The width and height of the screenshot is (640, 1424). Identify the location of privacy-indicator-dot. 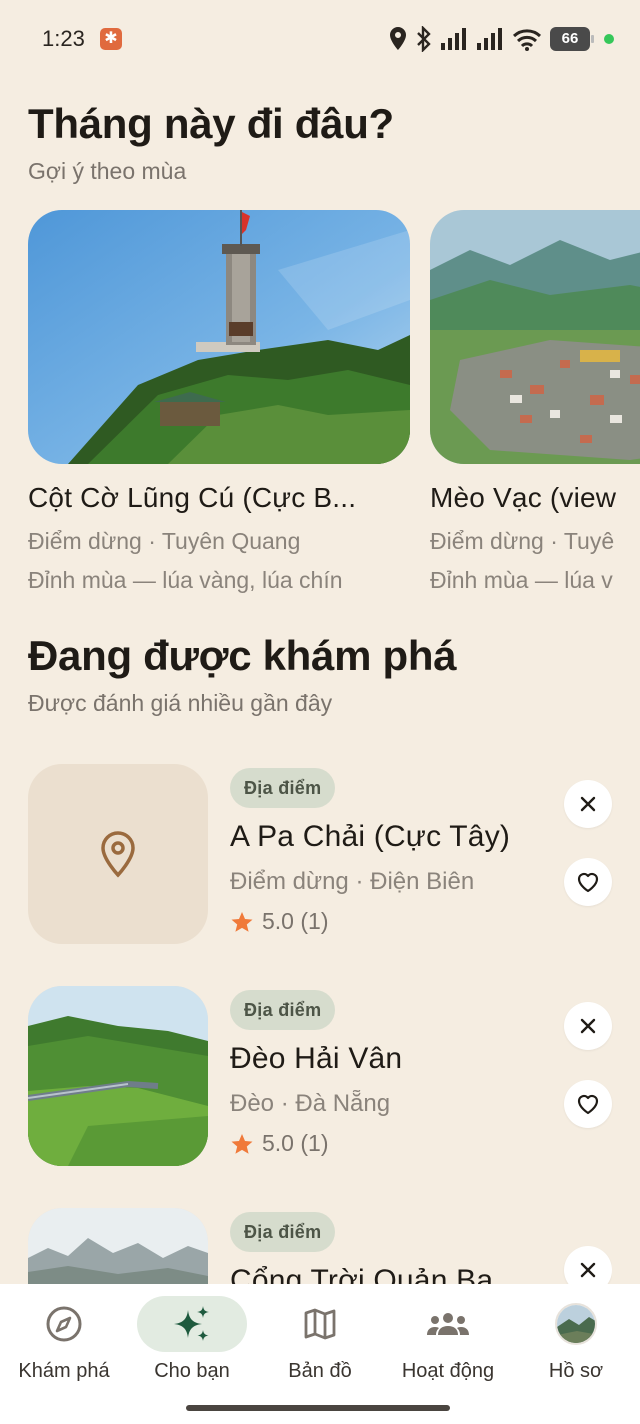
(609, 39).